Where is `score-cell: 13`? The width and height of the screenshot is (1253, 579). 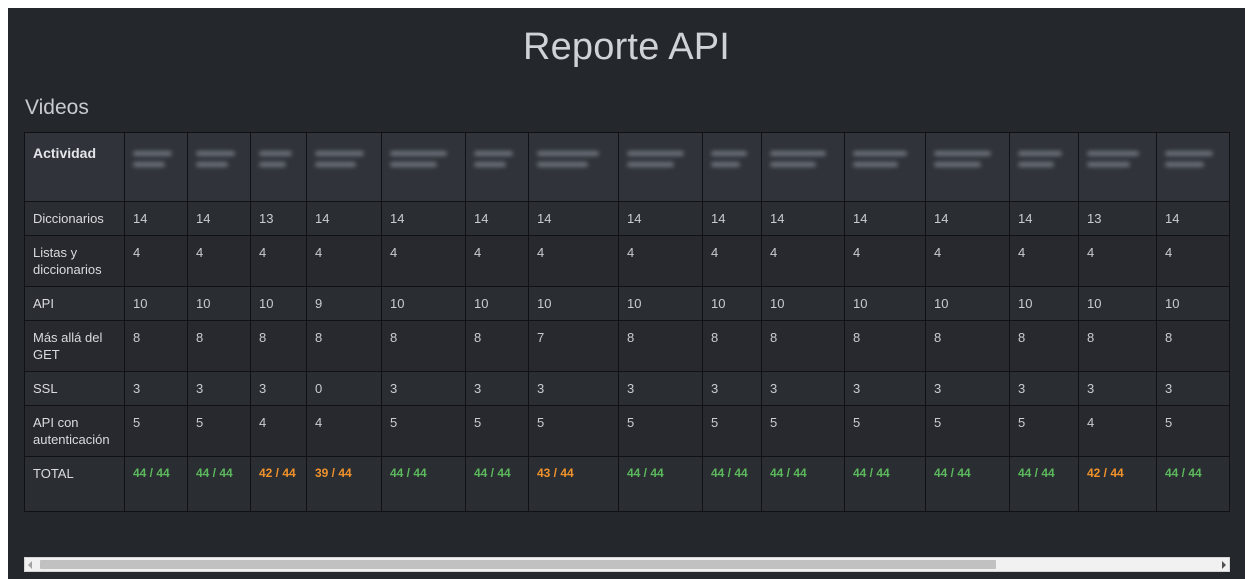
score-cell: 13 is located at coordinates (1117, 218).